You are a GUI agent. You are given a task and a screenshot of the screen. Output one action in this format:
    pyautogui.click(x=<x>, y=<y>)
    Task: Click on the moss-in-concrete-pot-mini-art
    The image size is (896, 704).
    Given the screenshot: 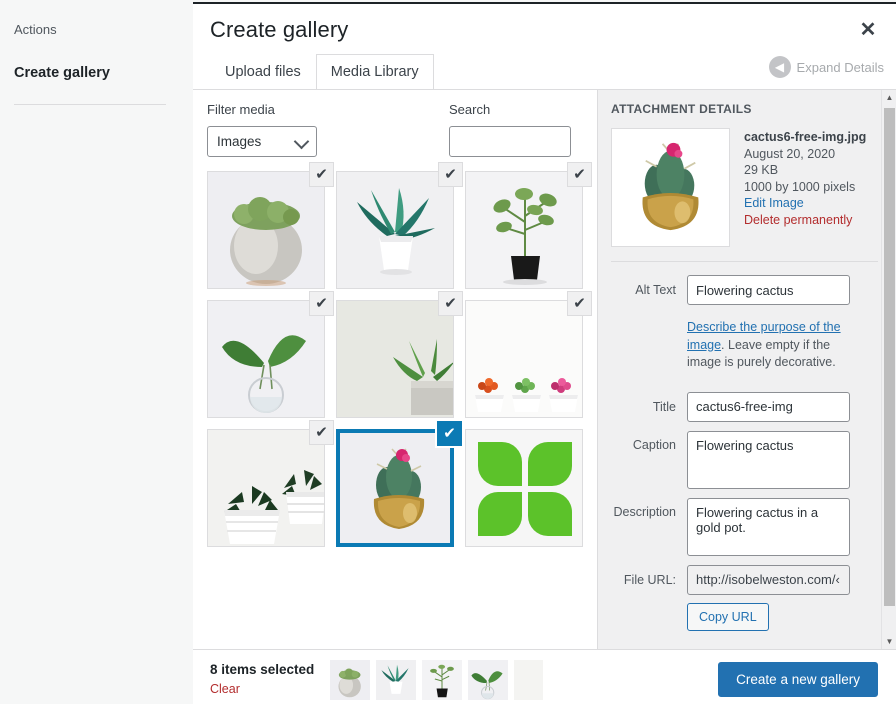 What is the action you would take?
    pyautogui.click(x=350, y=680)
    